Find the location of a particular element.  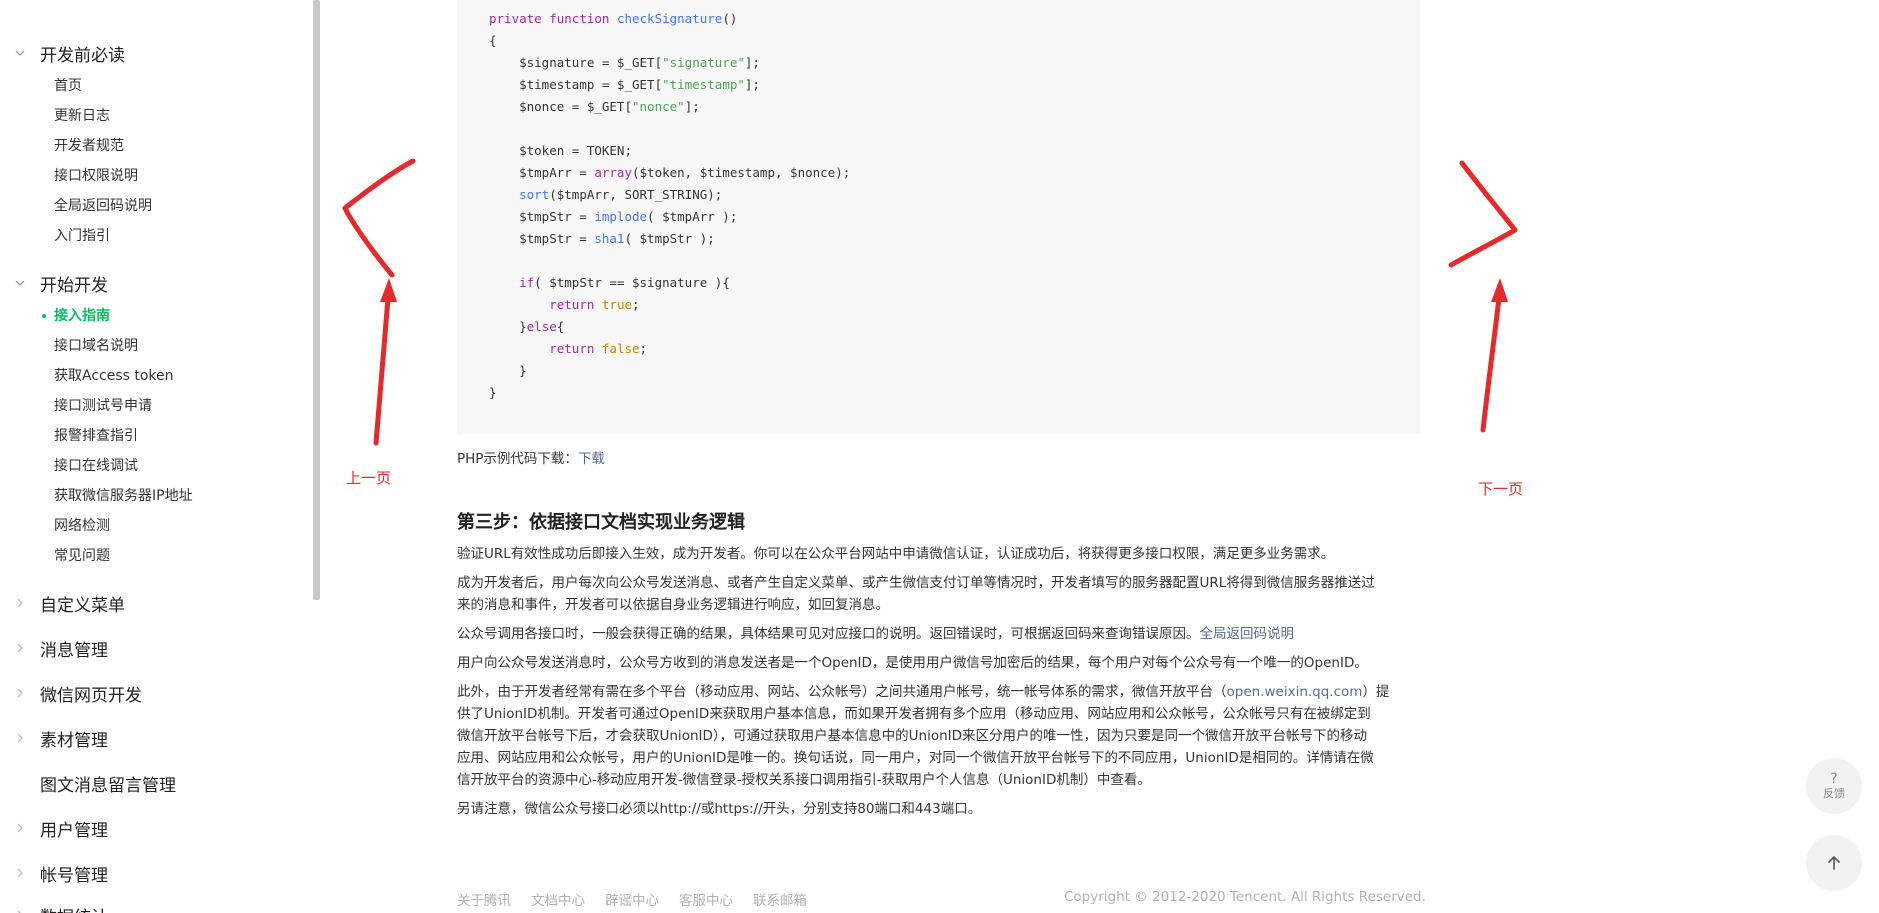

next-arrow-head is located at coordinates (1499, 290).